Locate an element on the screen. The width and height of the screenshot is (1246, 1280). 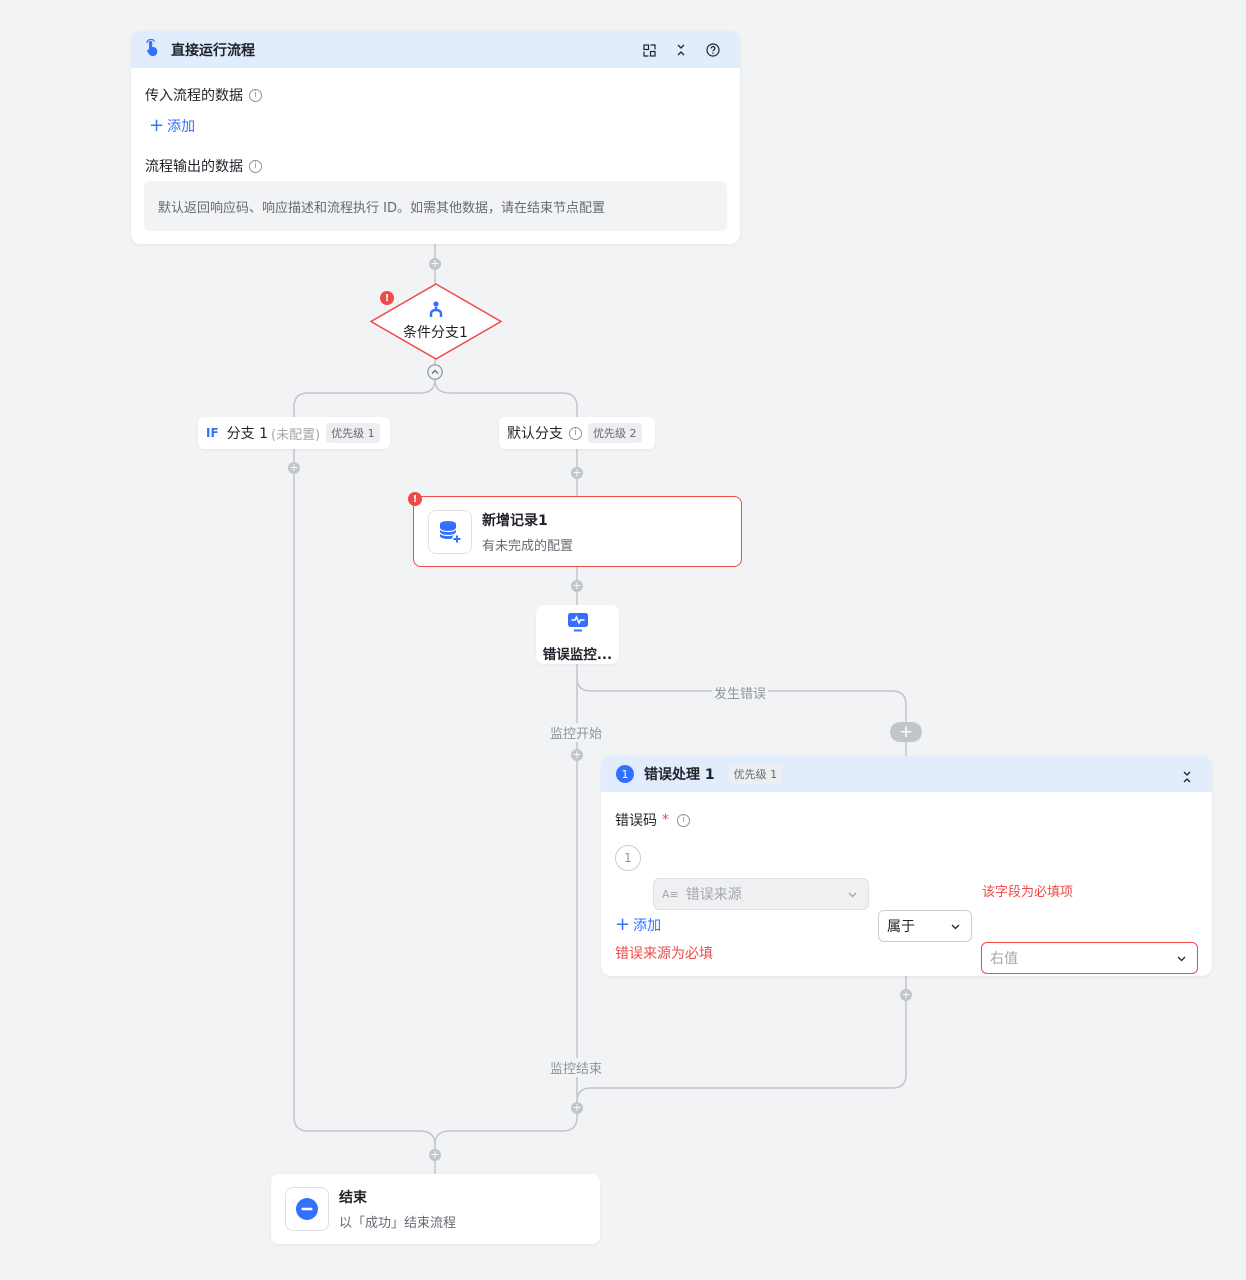
collapse-icon is located at coordinates (649, 50).